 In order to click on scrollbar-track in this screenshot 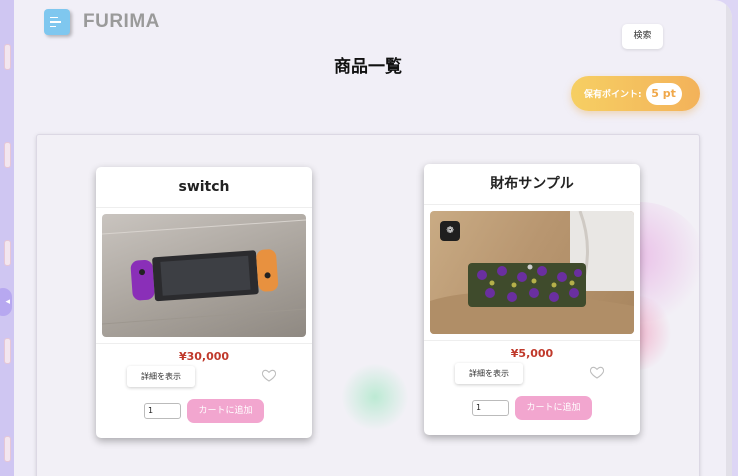, I will do `click(729, 238)`.